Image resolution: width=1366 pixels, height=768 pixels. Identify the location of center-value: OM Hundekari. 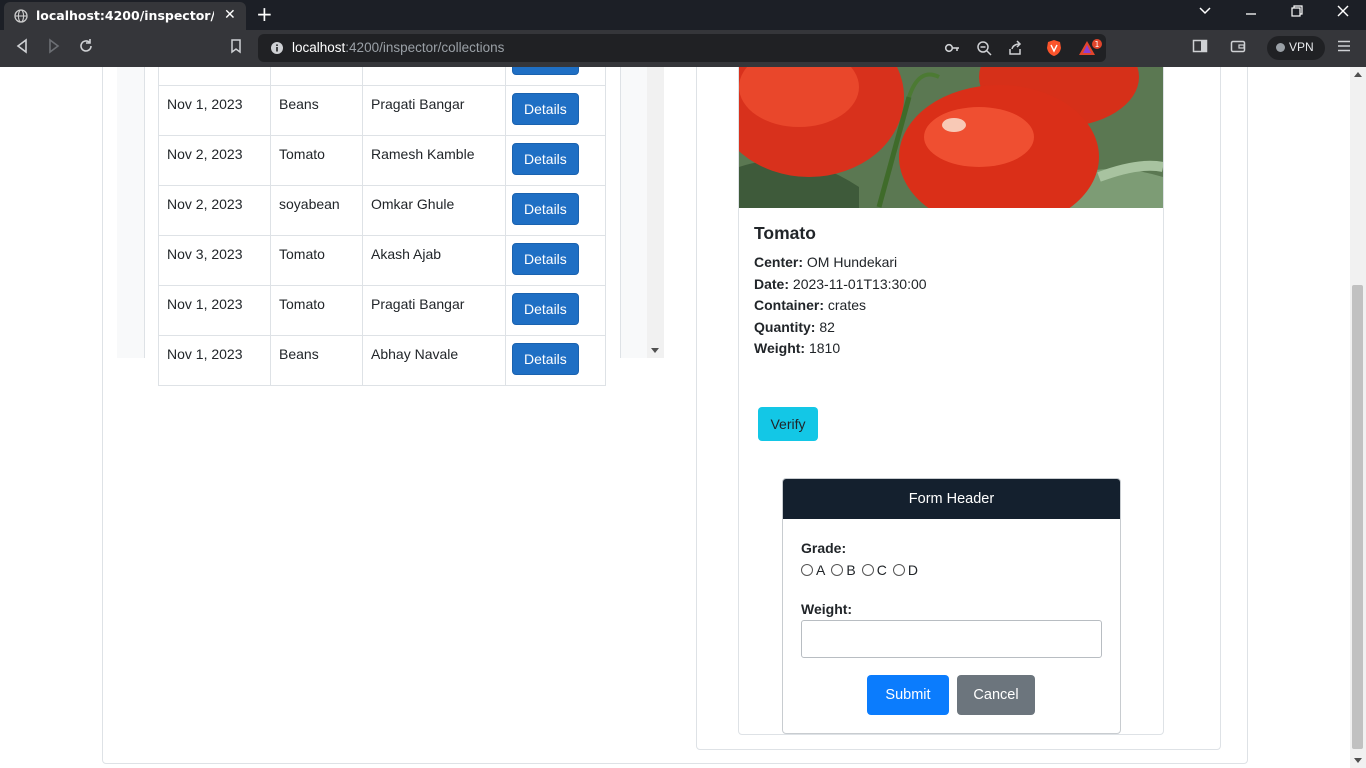
(852, 262).